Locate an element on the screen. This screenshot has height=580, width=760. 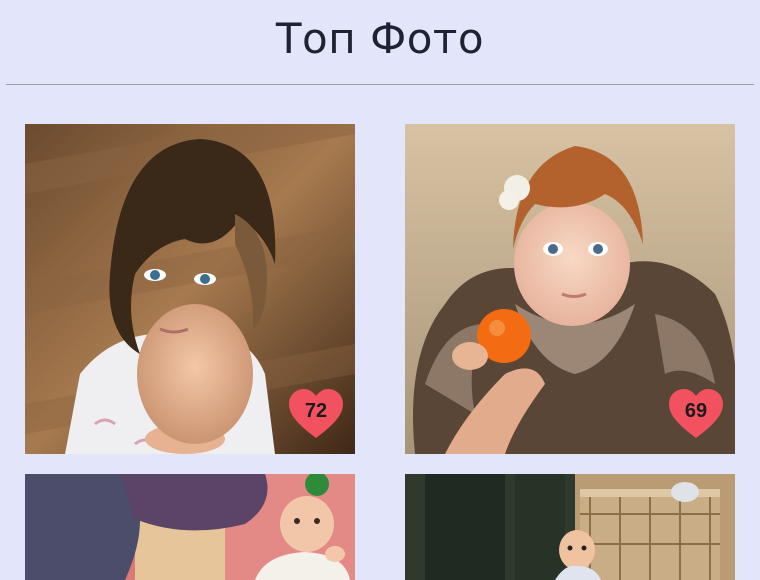
header-divider is located at coordinates (380, 84).